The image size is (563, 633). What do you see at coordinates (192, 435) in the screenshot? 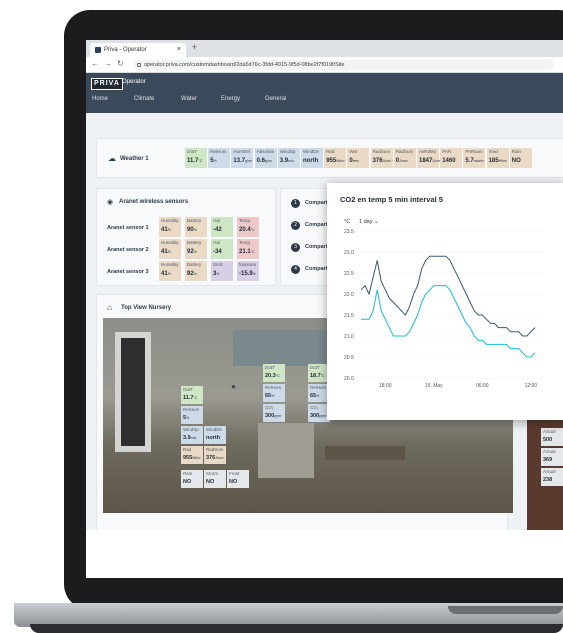
I see `map-tile: WindSp 3.9m/s` at bounding box center [192, 435].